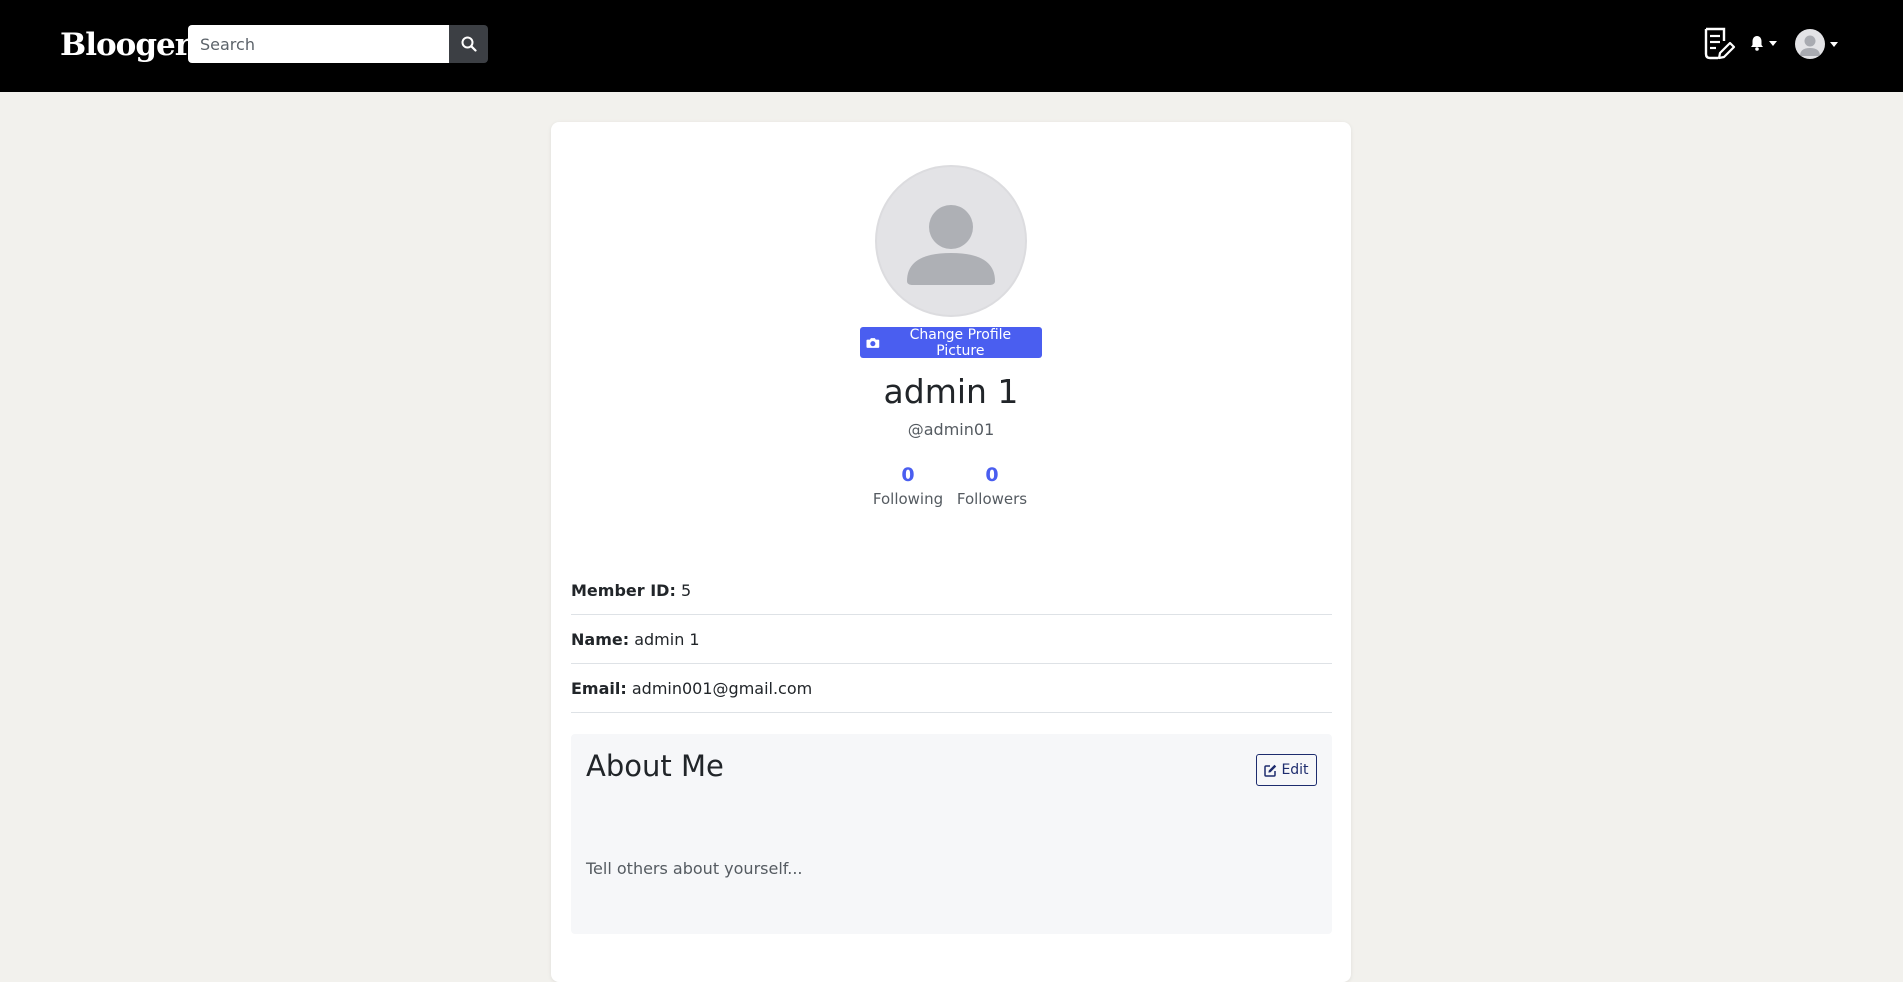 The height and width of the screenshot is (982, 1903). I want to click on name-row: Name: admin 1, so click(951, 639).